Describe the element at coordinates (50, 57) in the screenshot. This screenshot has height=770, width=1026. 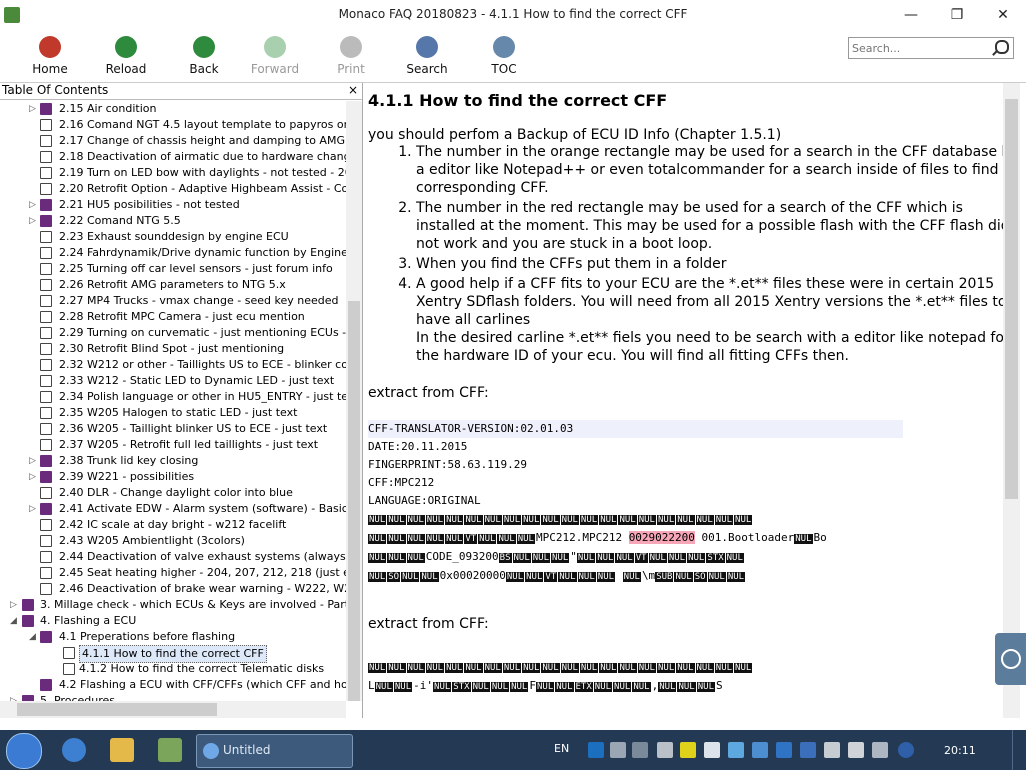
I see `home-button: Home` at that location.